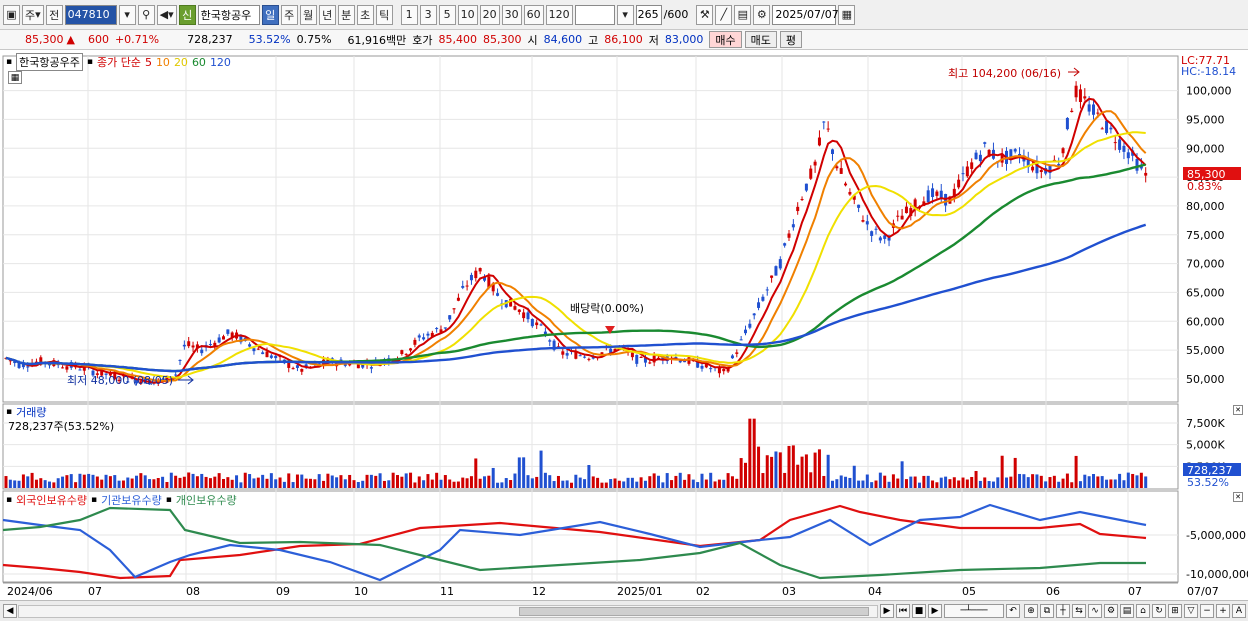  I want to click on individual-label: 개인보유수량, so click(206, 500).